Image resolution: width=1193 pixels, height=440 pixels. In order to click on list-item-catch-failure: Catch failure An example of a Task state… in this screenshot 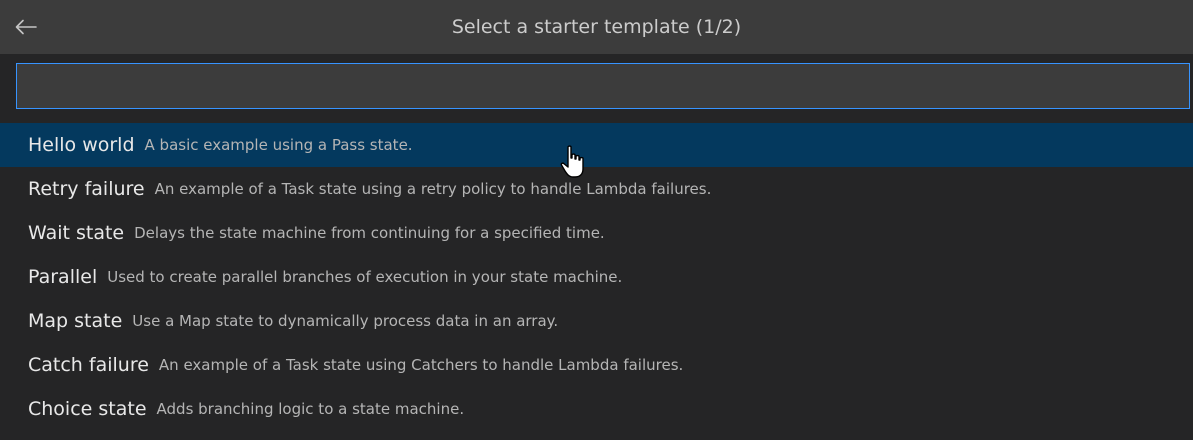, I will do `click(596, 365)`.